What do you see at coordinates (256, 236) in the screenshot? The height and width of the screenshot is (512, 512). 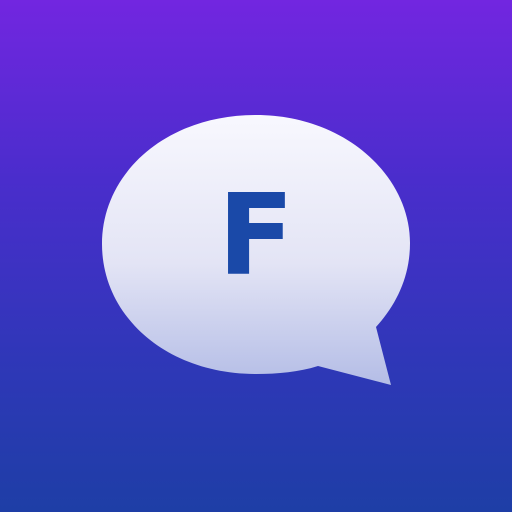 I see `app-initial-letter: F` at bounding box center [256, 236].